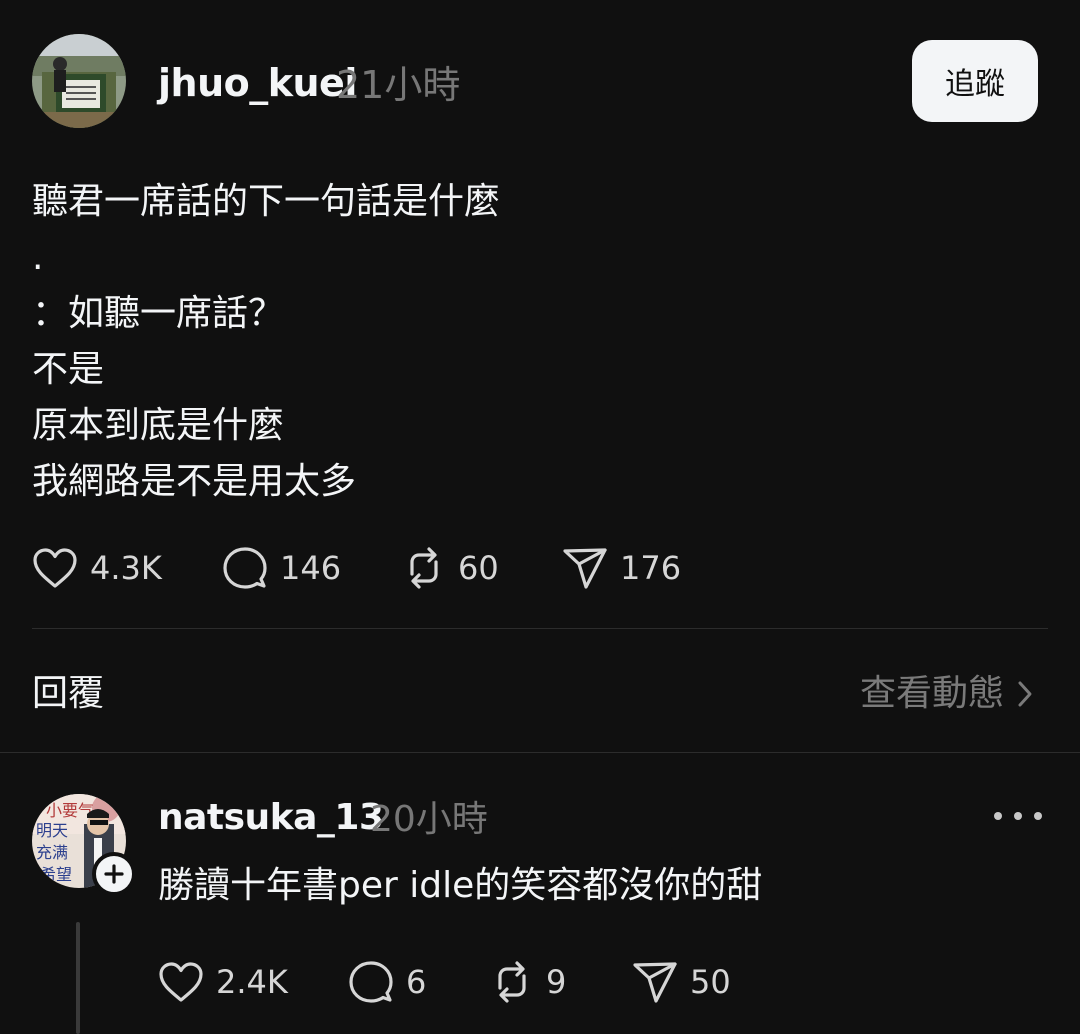  Describe the element at coordinates (56, 874) in the screenshot. I see `svg-text: 希望` at that location.